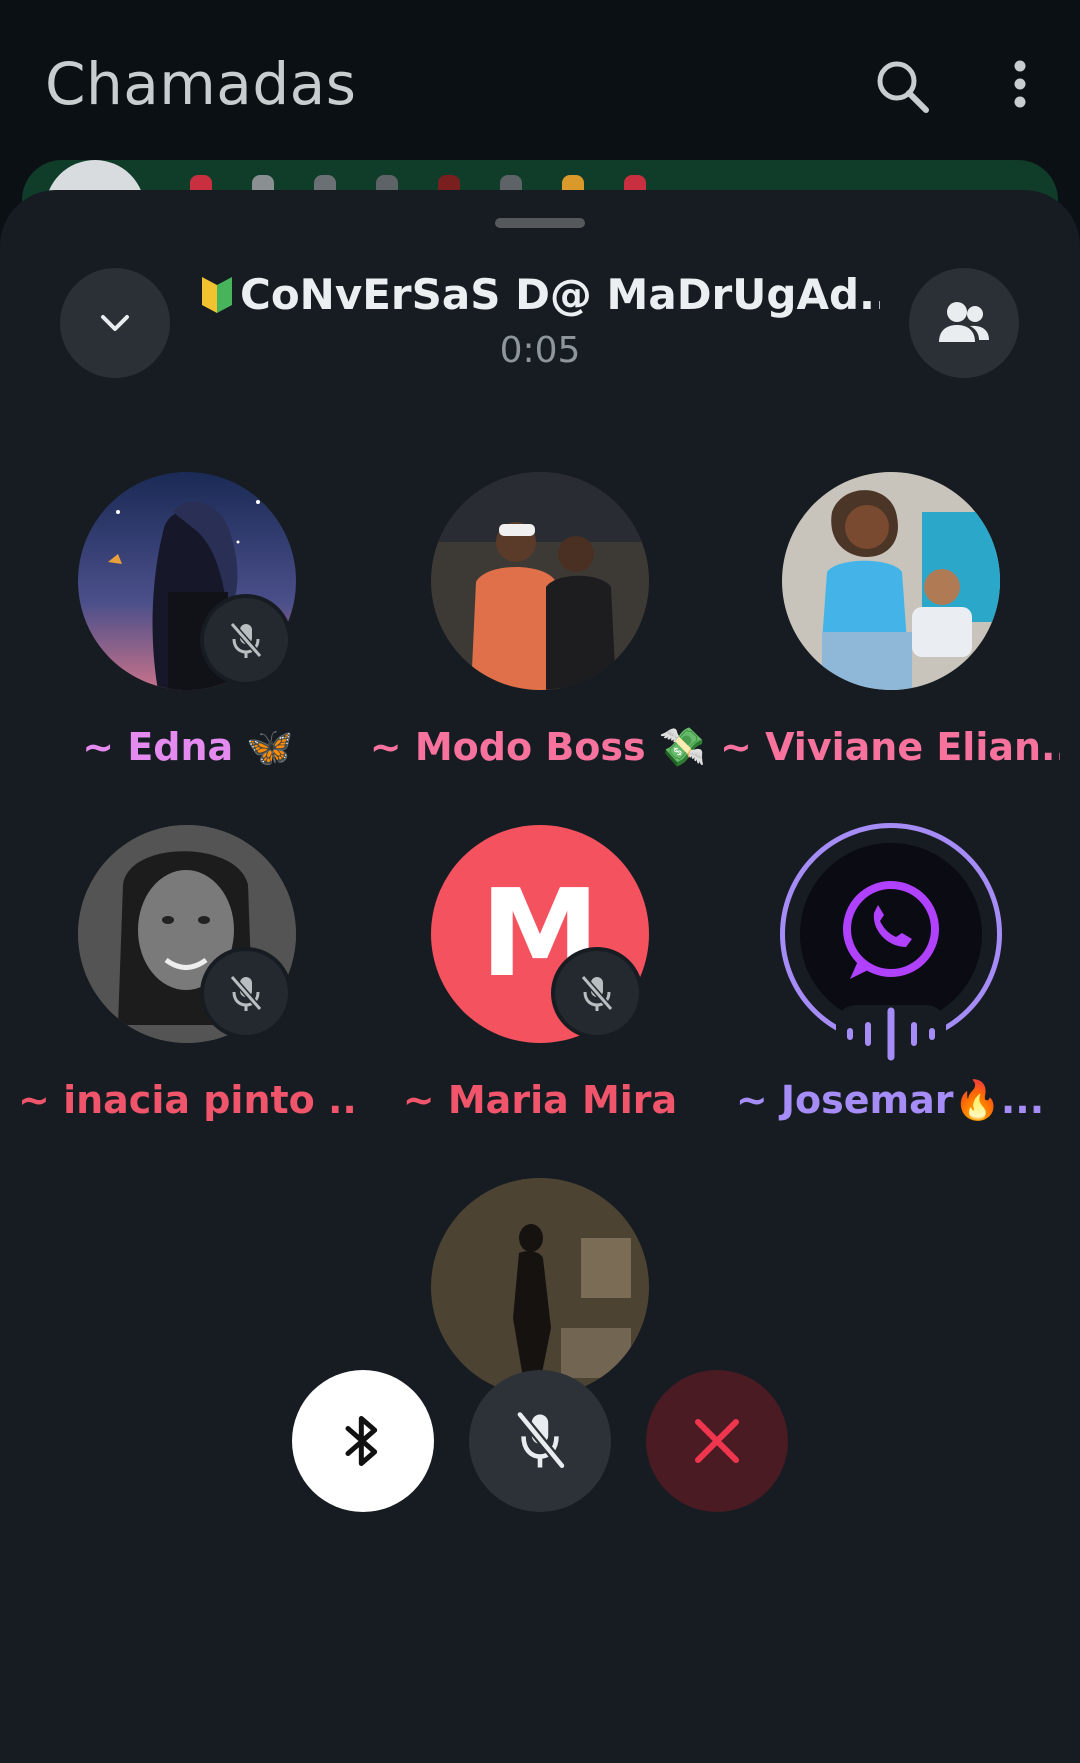 This screenshot has width=1080, height=1763. I want to click on participant-name: ~ Modo Boss 💸, so click(538, 747).